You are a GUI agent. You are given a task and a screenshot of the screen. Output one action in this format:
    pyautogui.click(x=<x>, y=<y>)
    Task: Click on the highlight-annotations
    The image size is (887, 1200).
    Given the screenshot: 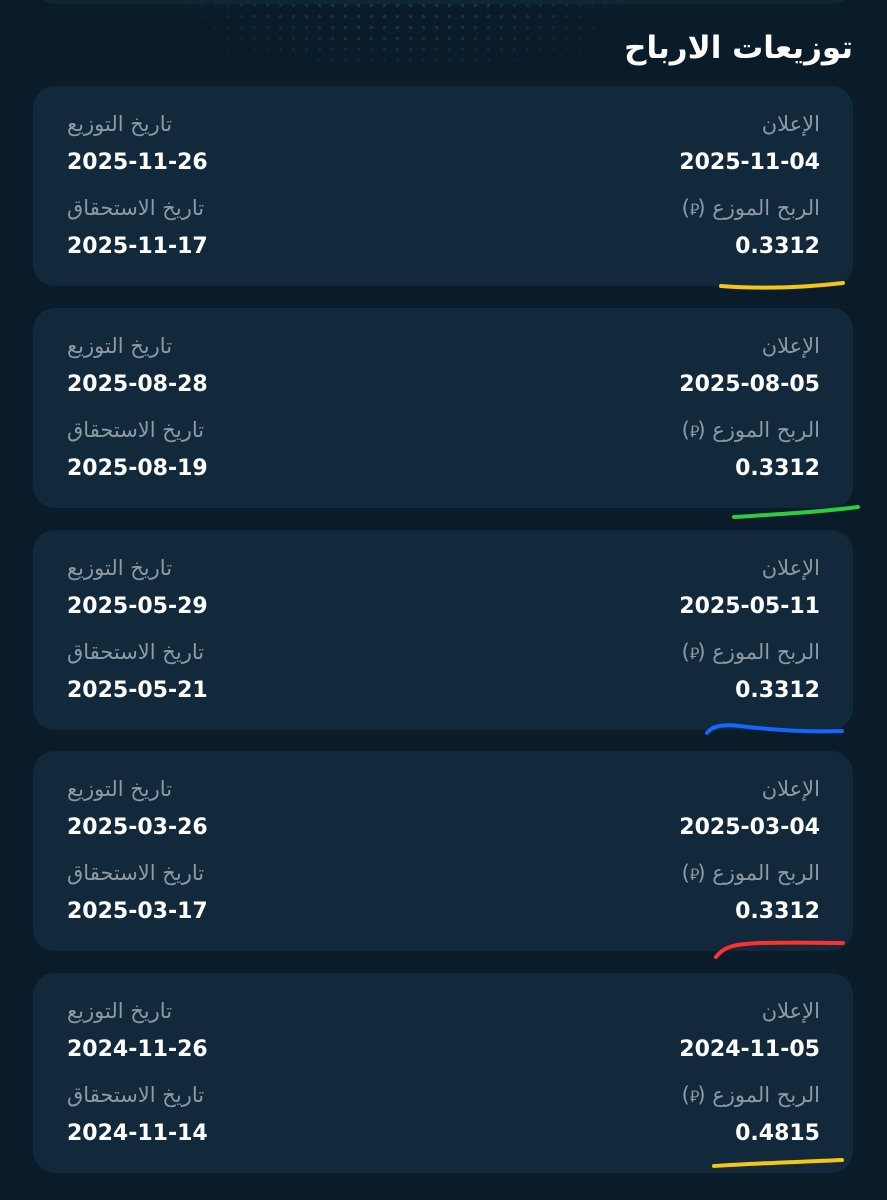 What is the action you would take?
    pyautogui.click(x=782, y=724)
    